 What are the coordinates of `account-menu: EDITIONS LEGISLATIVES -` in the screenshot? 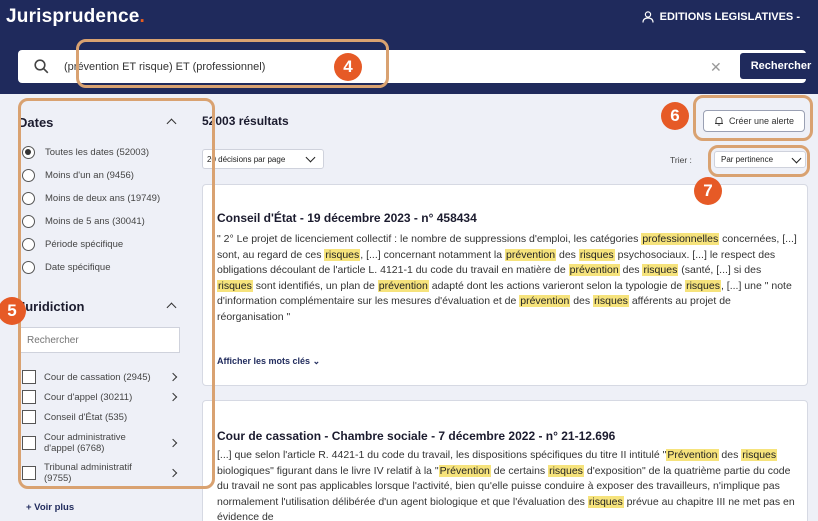 It's located at (721, 17).